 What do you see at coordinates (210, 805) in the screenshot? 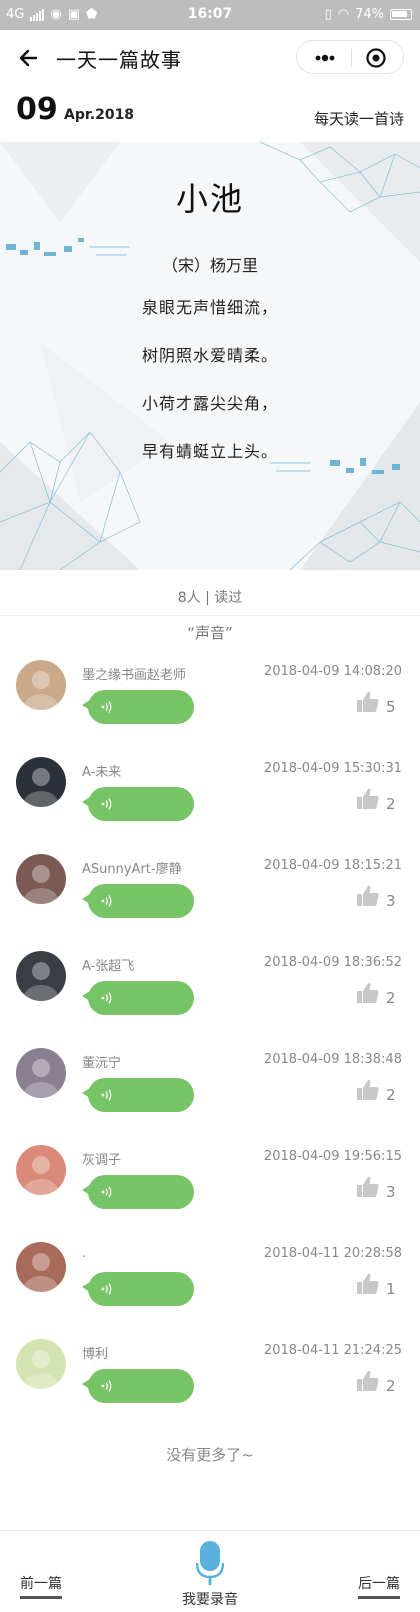
I see `comment-item: A-未来 2018-04-09 15:30:31 2` at bounding box center [210, 805].